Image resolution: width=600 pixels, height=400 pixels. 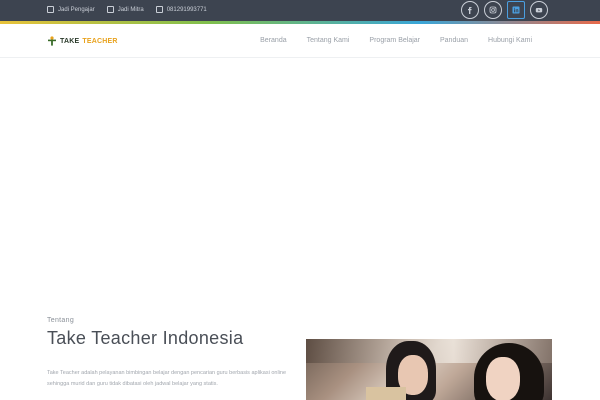 I want to click on top-bar: Jadi Pengajar Jadi Mitra 081291993771, so click(x=300, y=12).